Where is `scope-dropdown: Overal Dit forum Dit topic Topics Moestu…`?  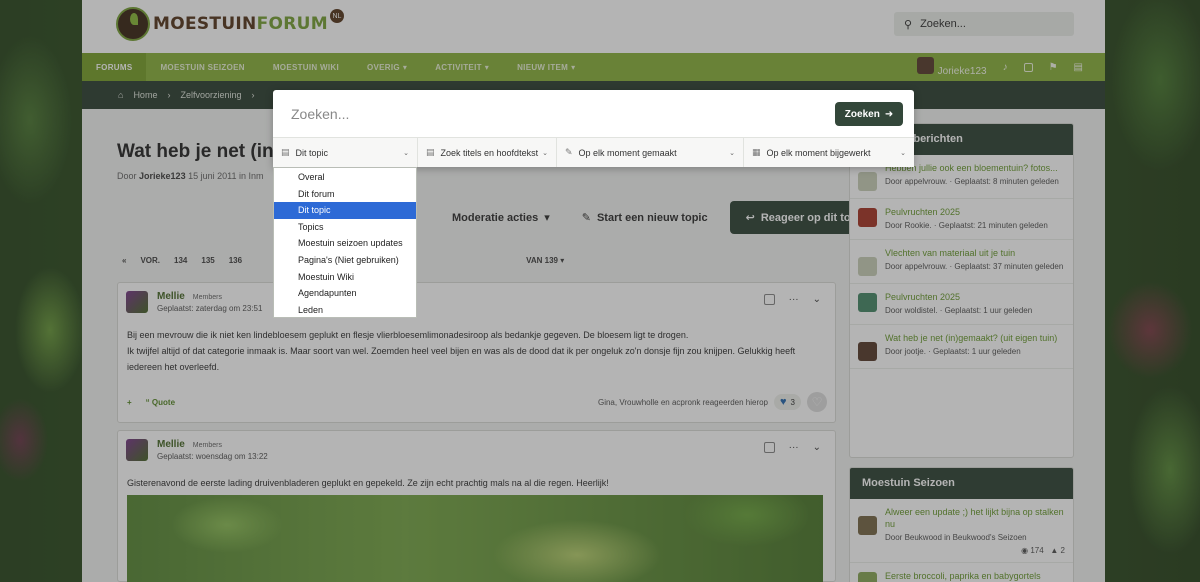 scope-dropdown: Overal Dit forum Dit topic Topics Moestu… is located at coordinates (345, 242).